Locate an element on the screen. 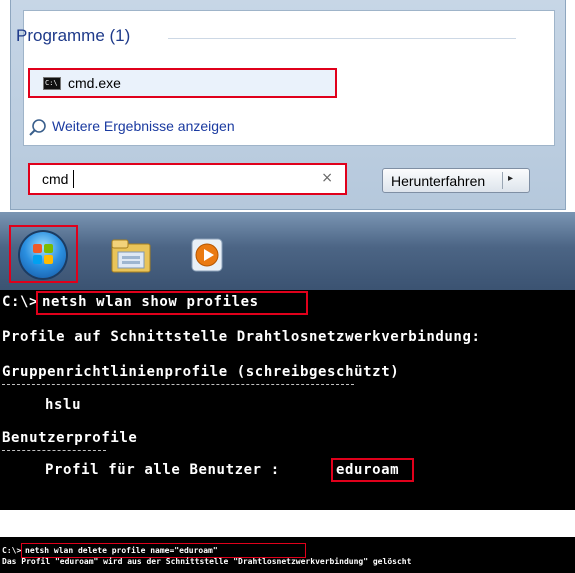 This screenshot has width=575, height=573. shutdown-button: Herunterfahren ▸ is located at coordinates (456, 180).